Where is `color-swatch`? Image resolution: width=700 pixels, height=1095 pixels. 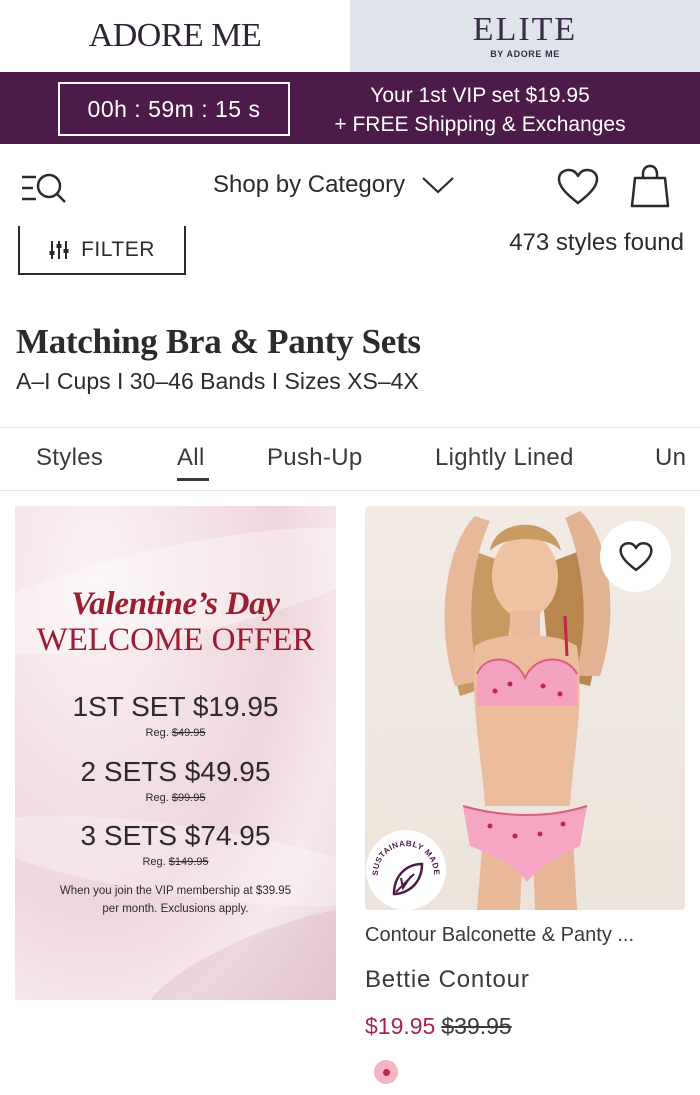
color-swatch is located at coordinates (386, 1072).